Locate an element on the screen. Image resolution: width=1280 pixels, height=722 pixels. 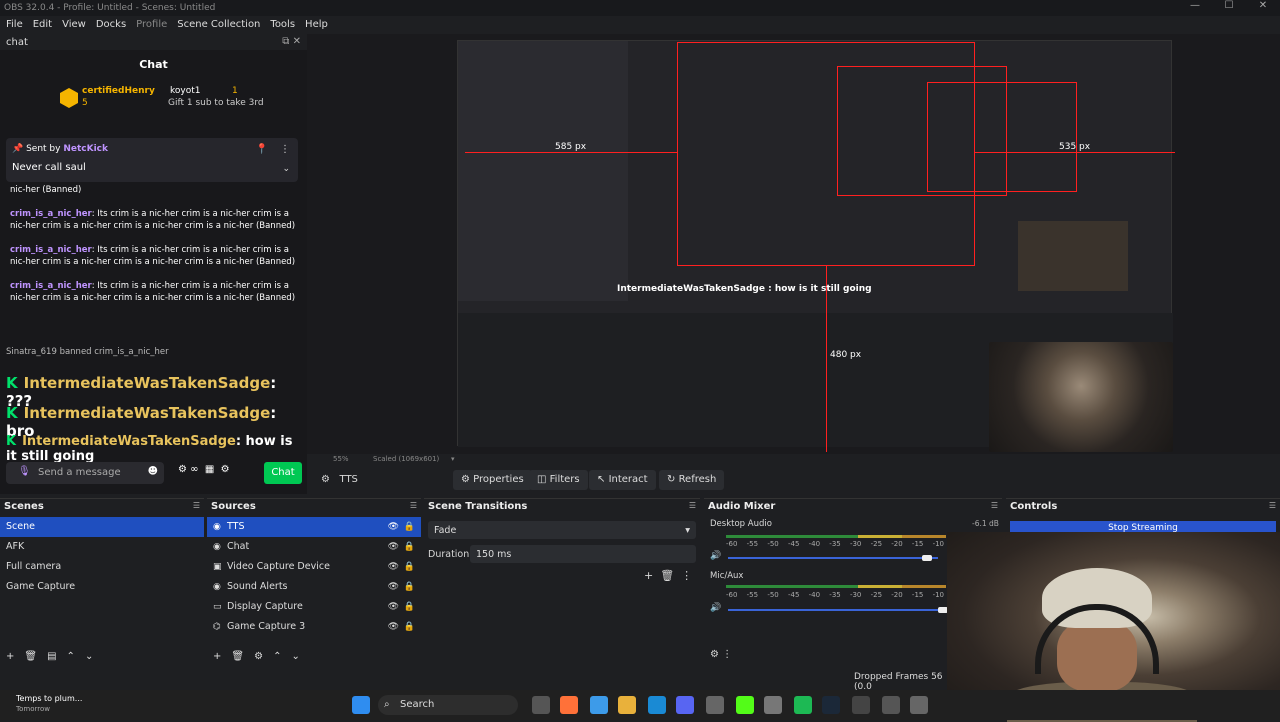
source-item: ▣ Video Capture Device 👁 🔒 is located at coordinates (314, 567).